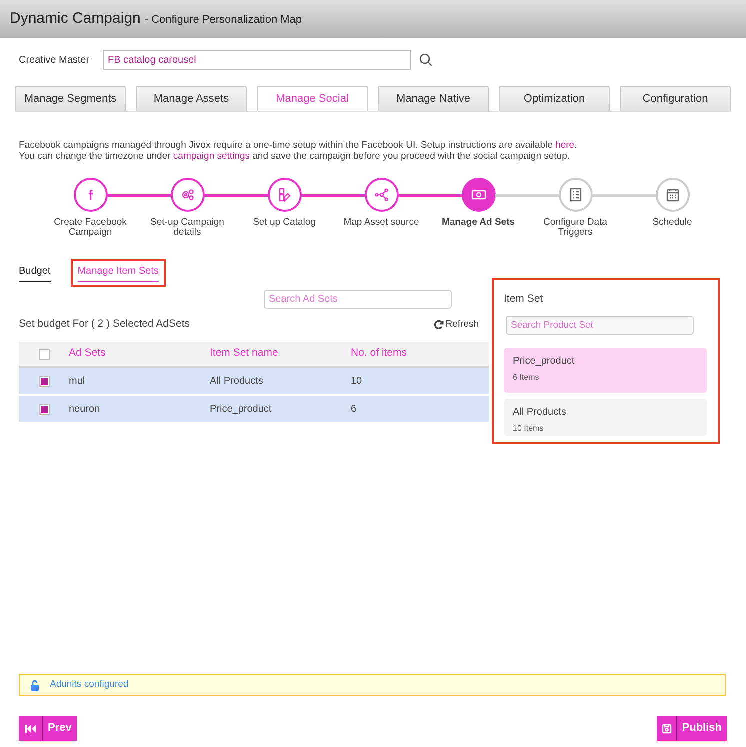  What do you see at coordinates (439, 325) in the screenshot?
I see `refresh-icon` at bounding box center [439, 325].